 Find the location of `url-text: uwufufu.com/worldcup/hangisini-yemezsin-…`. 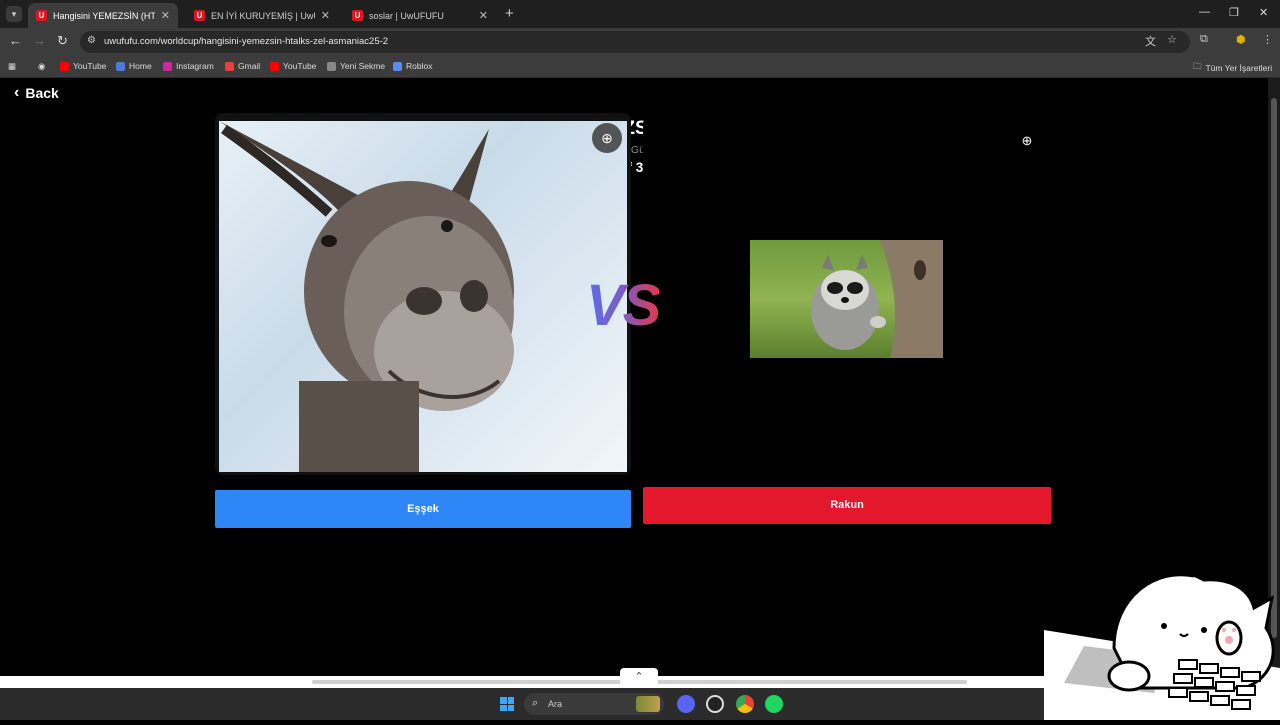

url-text: uwufufu.com/worldcup/hangisini-yemezsin-… is located at coordinates (246, 41).